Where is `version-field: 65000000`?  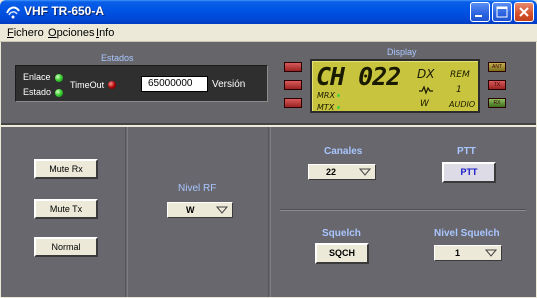
version-field: 65000000 is located at coordinates (174, 84).